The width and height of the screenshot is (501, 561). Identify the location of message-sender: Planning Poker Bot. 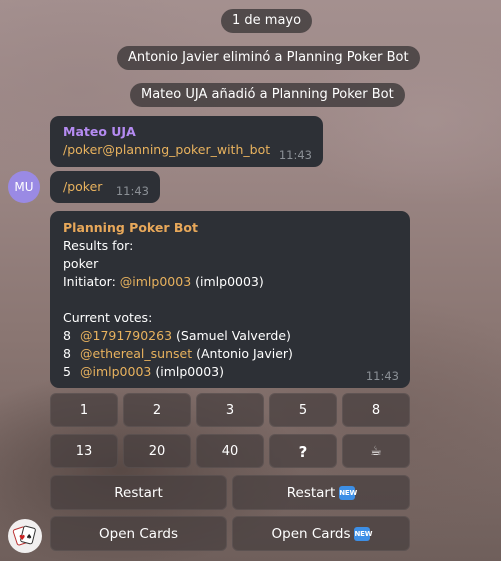
(130, 227).